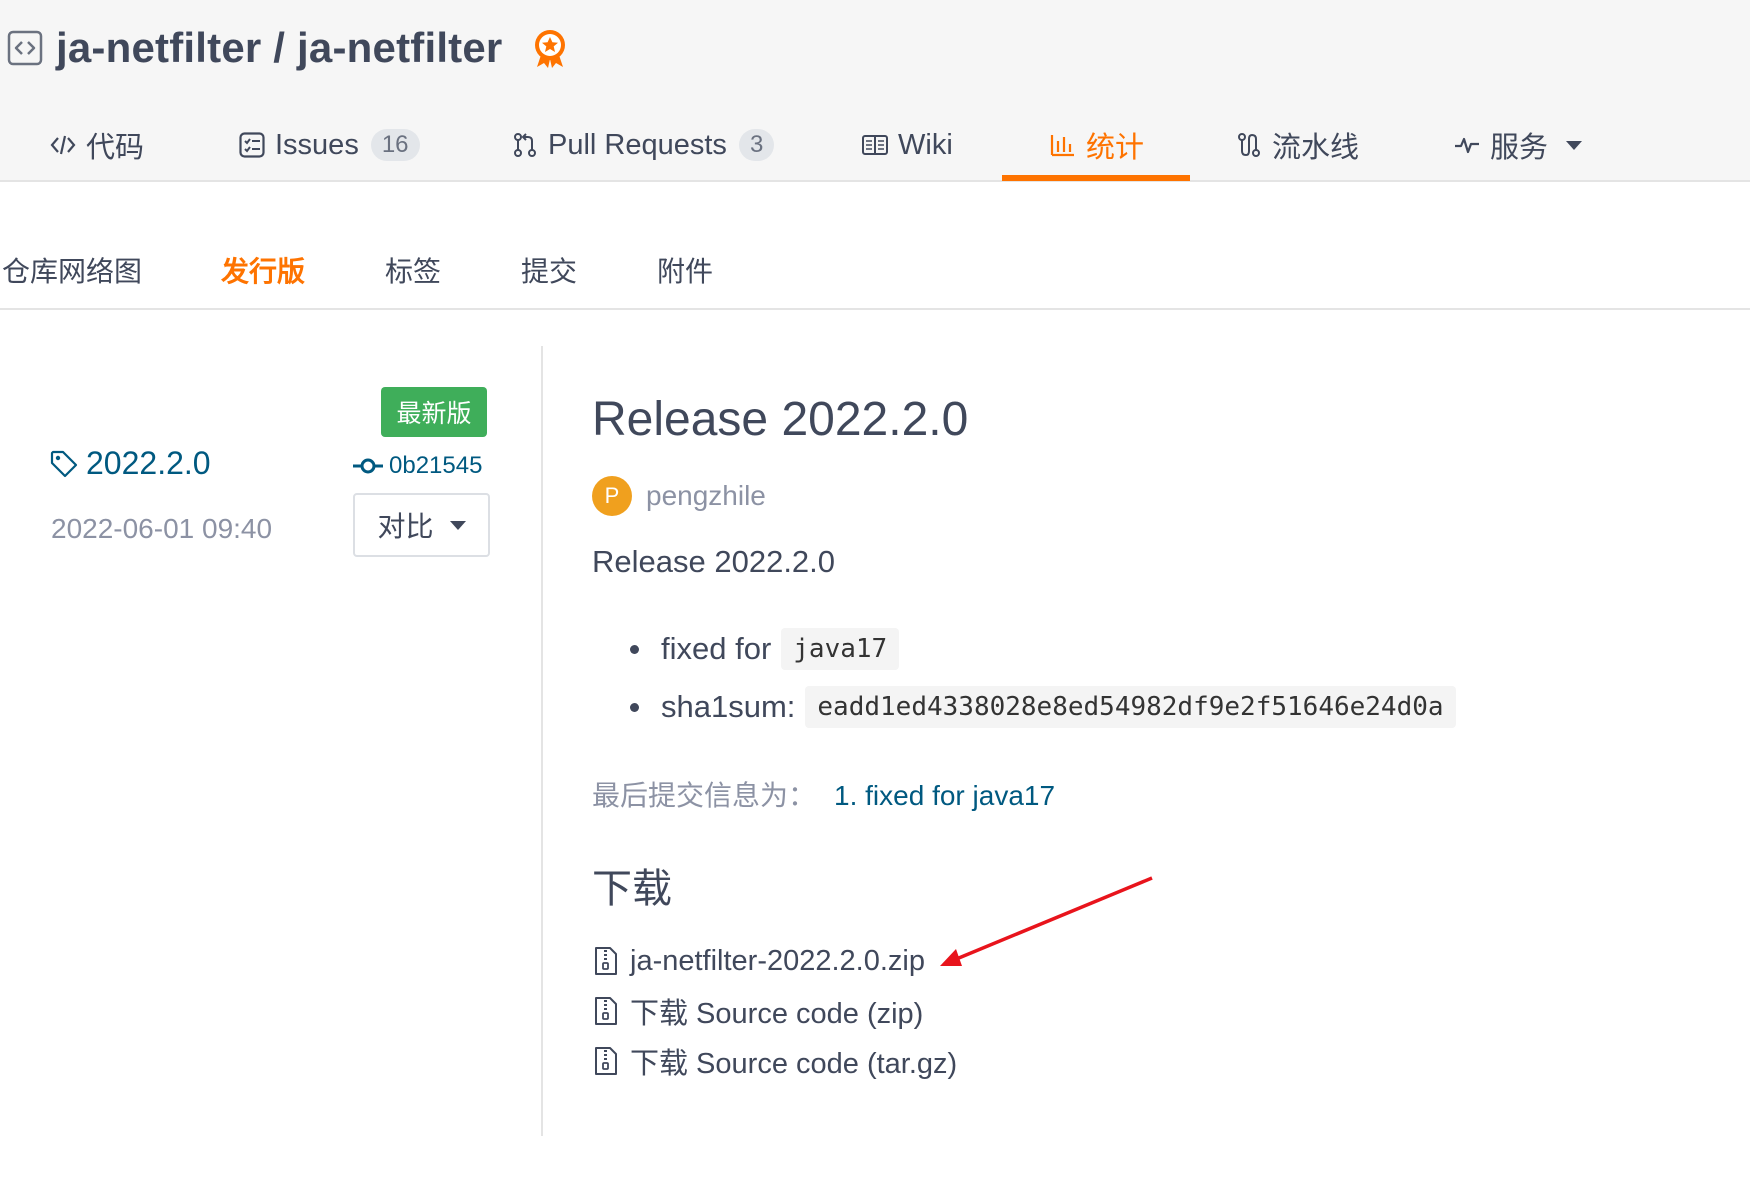 This screenshot has height=1180, width=1750. I want to click on release-title: Release 2022.2.0, so click(780, 419).